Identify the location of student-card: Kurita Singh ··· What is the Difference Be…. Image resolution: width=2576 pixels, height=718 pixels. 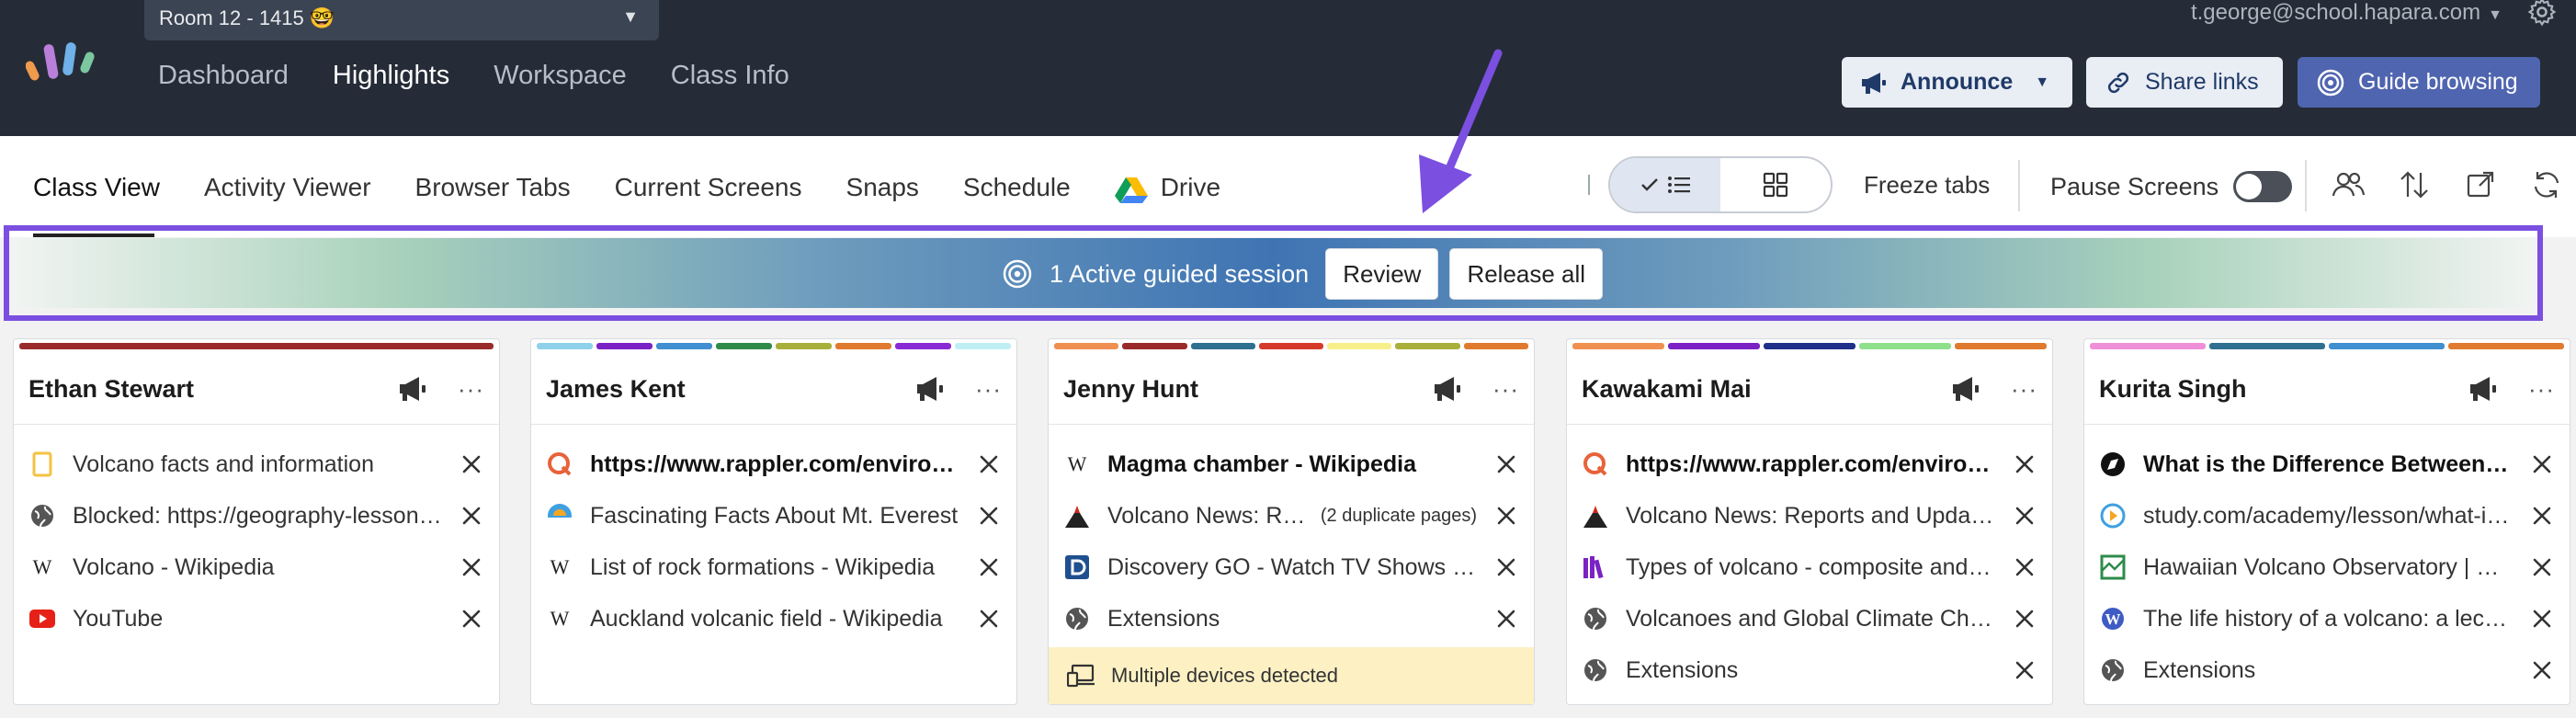
(2326, 521).